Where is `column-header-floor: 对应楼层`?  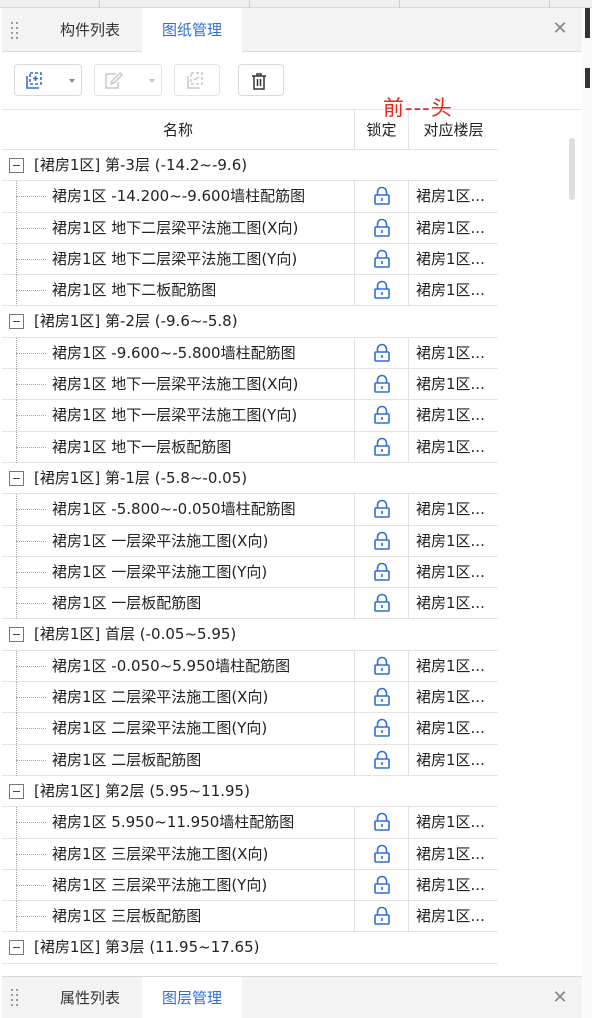
column-header-floor: 对应楼层 is located at coordinates (453, 130).